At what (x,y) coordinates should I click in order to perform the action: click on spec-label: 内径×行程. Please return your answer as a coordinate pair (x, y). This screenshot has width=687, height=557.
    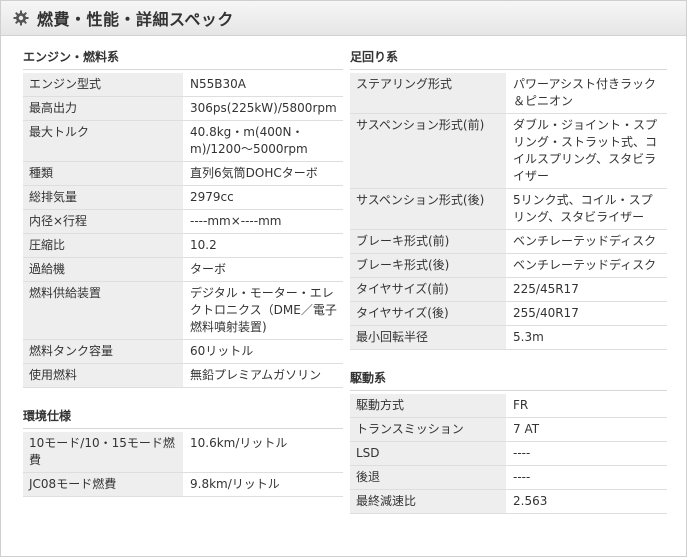
    Looking at the image, I should click on (103, 221).